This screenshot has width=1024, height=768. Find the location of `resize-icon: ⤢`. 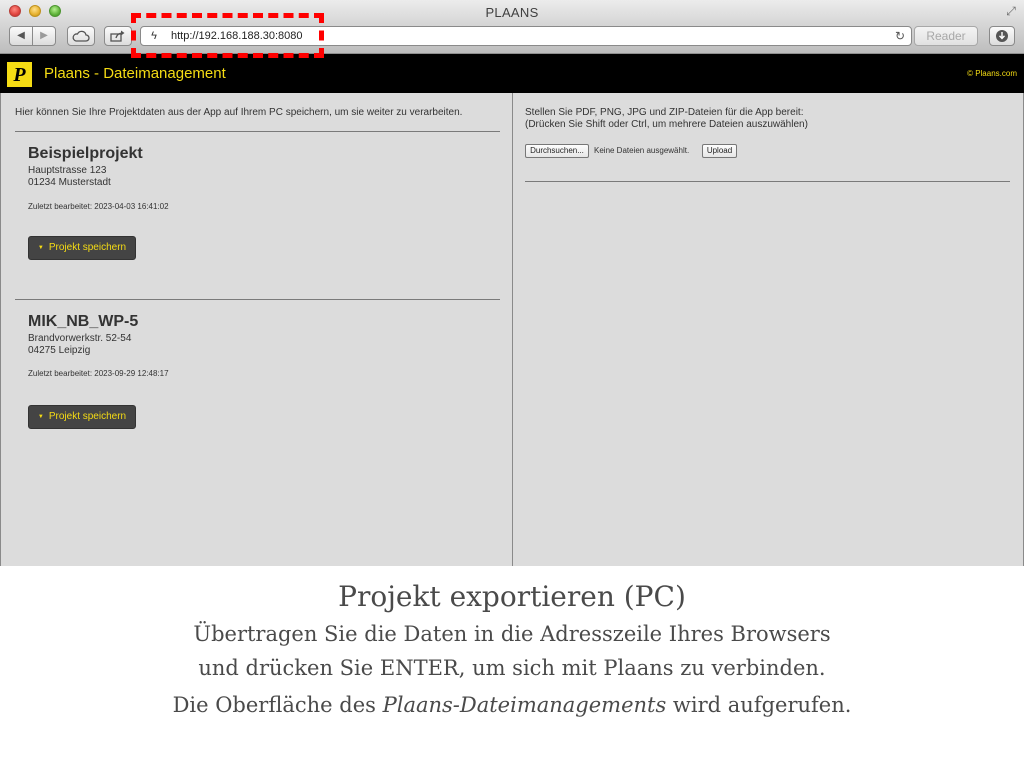

resize-icon: ⤢ is located at coordinates (1011, 11).